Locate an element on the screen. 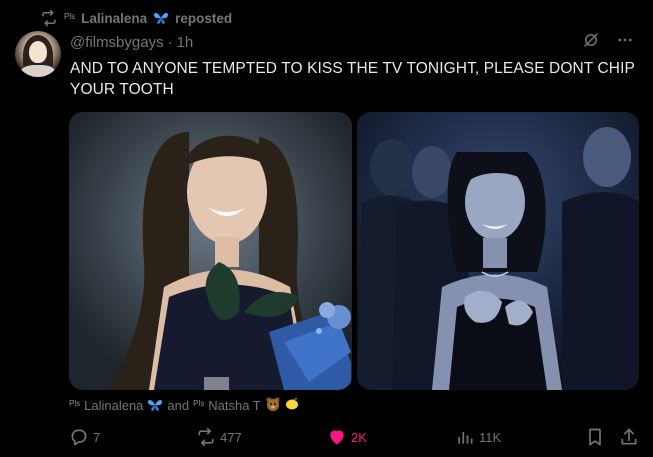  tag-badge-1: Pls is located at coordinates (75, 403).